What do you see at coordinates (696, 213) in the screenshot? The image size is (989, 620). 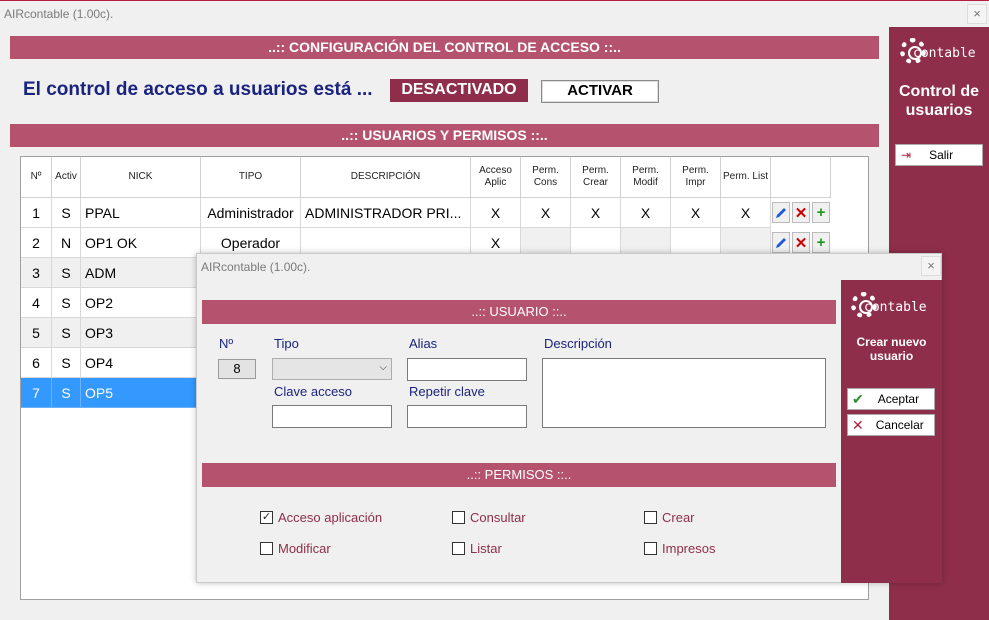 I see `cell-impr: X` at bounding box center [696, 213].